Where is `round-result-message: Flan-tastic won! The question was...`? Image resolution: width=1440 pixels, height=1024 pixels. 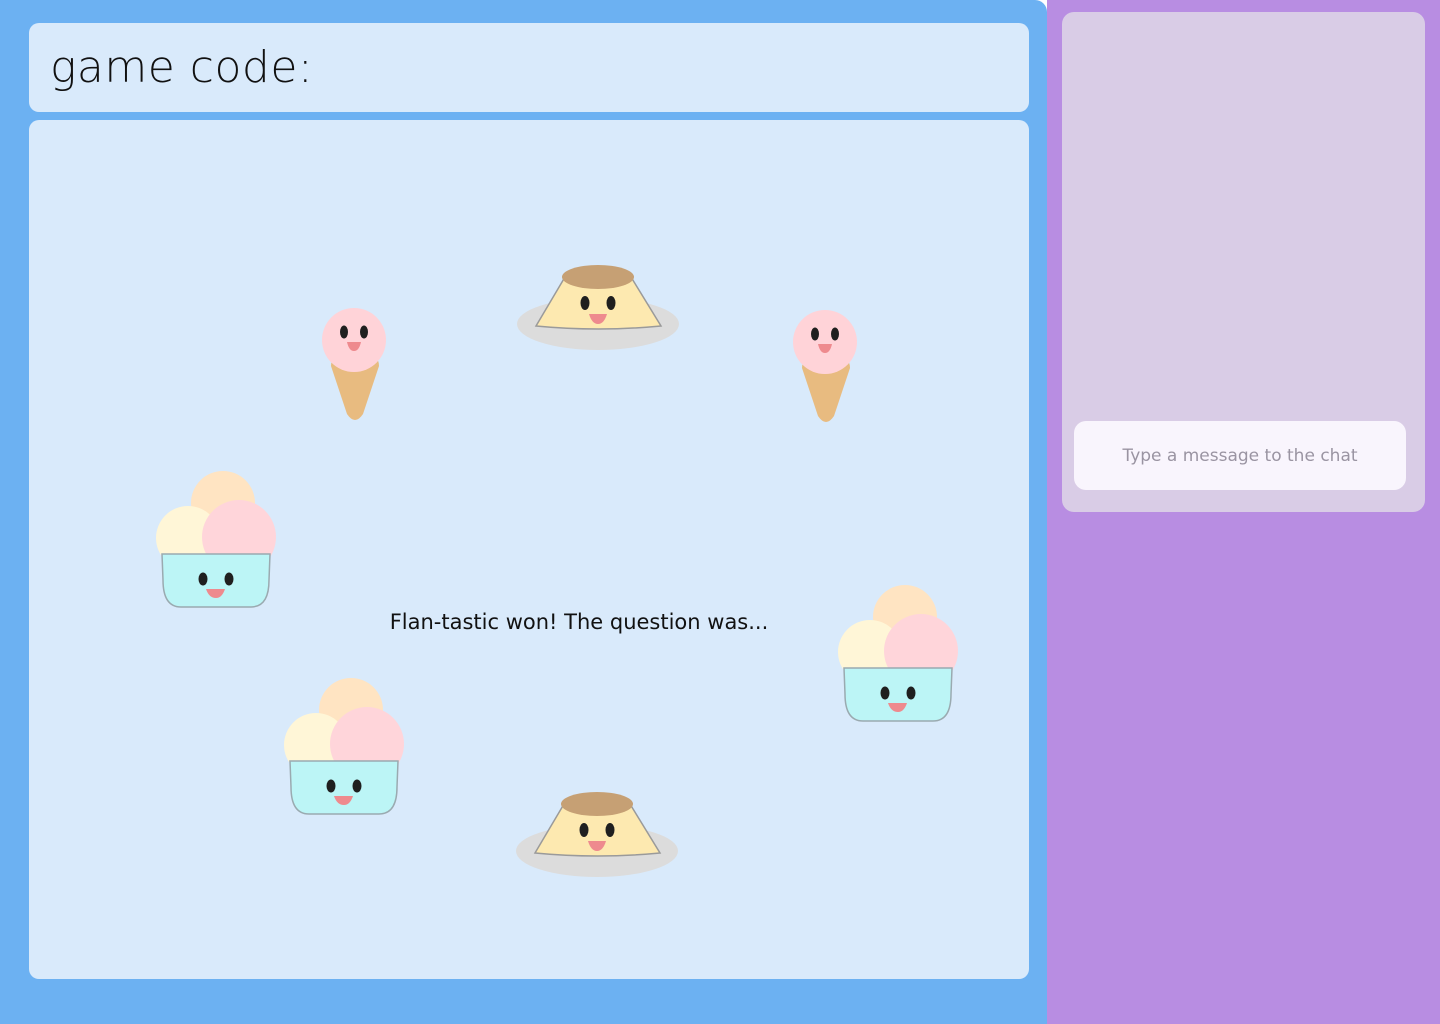 round-result-message: Flan-tastic won! The question was... is located at coordinates (579, 622).